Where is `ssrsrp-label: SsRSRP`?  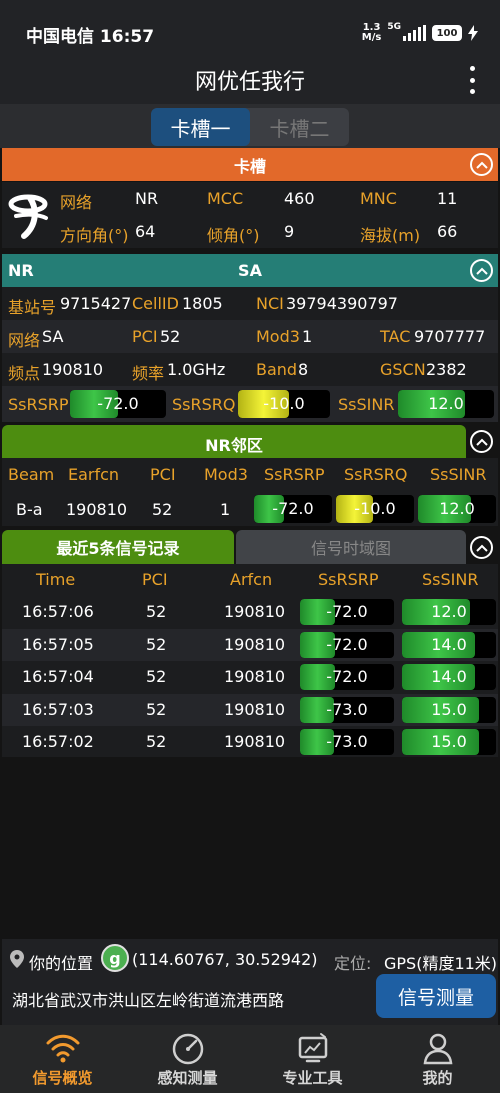 ssrsrp-label: SsRSRP is located at coordinates (38, 404).